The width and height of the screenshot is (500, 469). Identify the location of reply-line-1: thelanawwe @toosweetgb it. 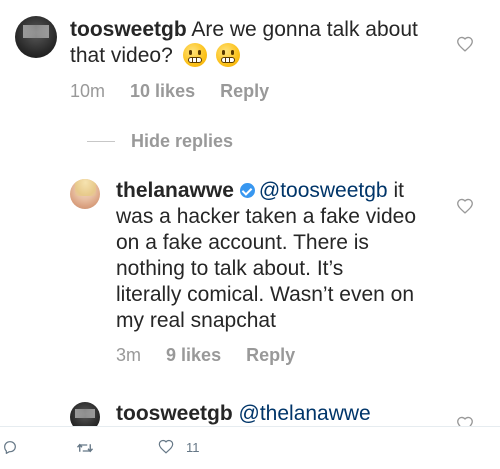
(286, 191).